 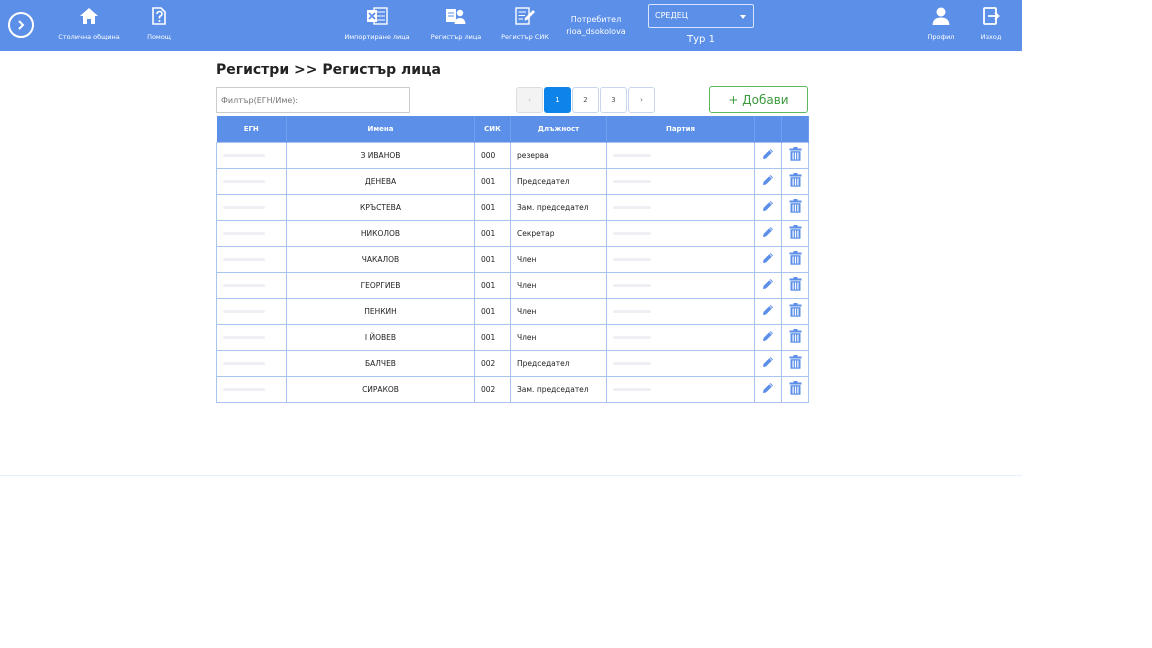 I want to click on people-register-icon, so click(x=456, y=16).